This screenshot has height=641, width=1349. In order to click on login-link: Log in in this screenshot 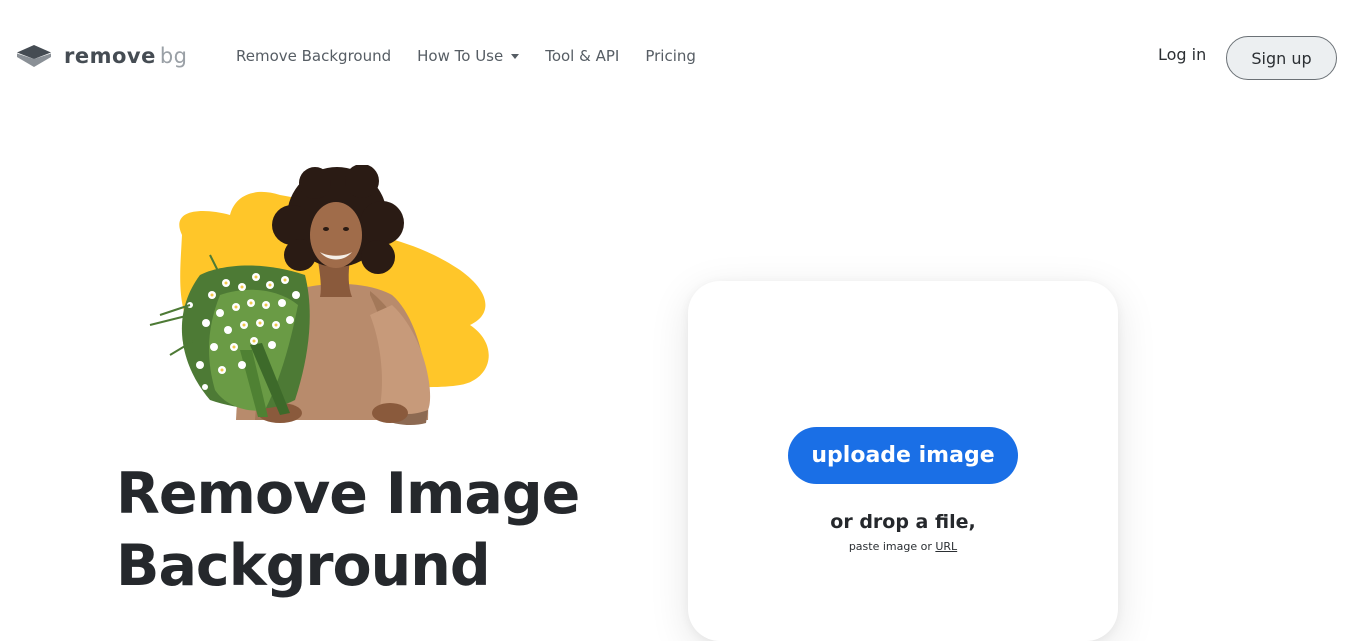, I will do `click(1182, 54)`.